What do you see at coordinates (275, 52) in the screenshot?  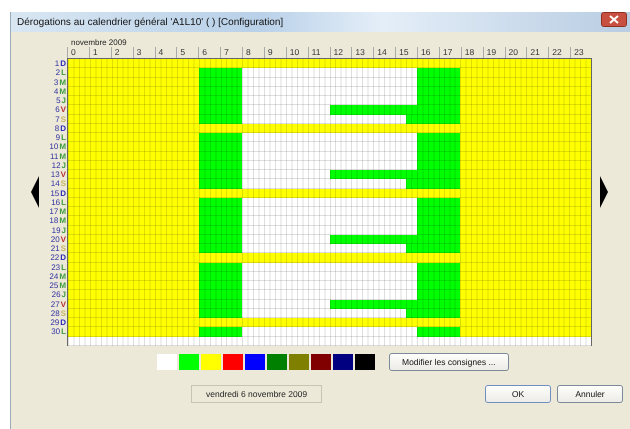 I see `hour-label: 9` at bounding box center [275, 52].